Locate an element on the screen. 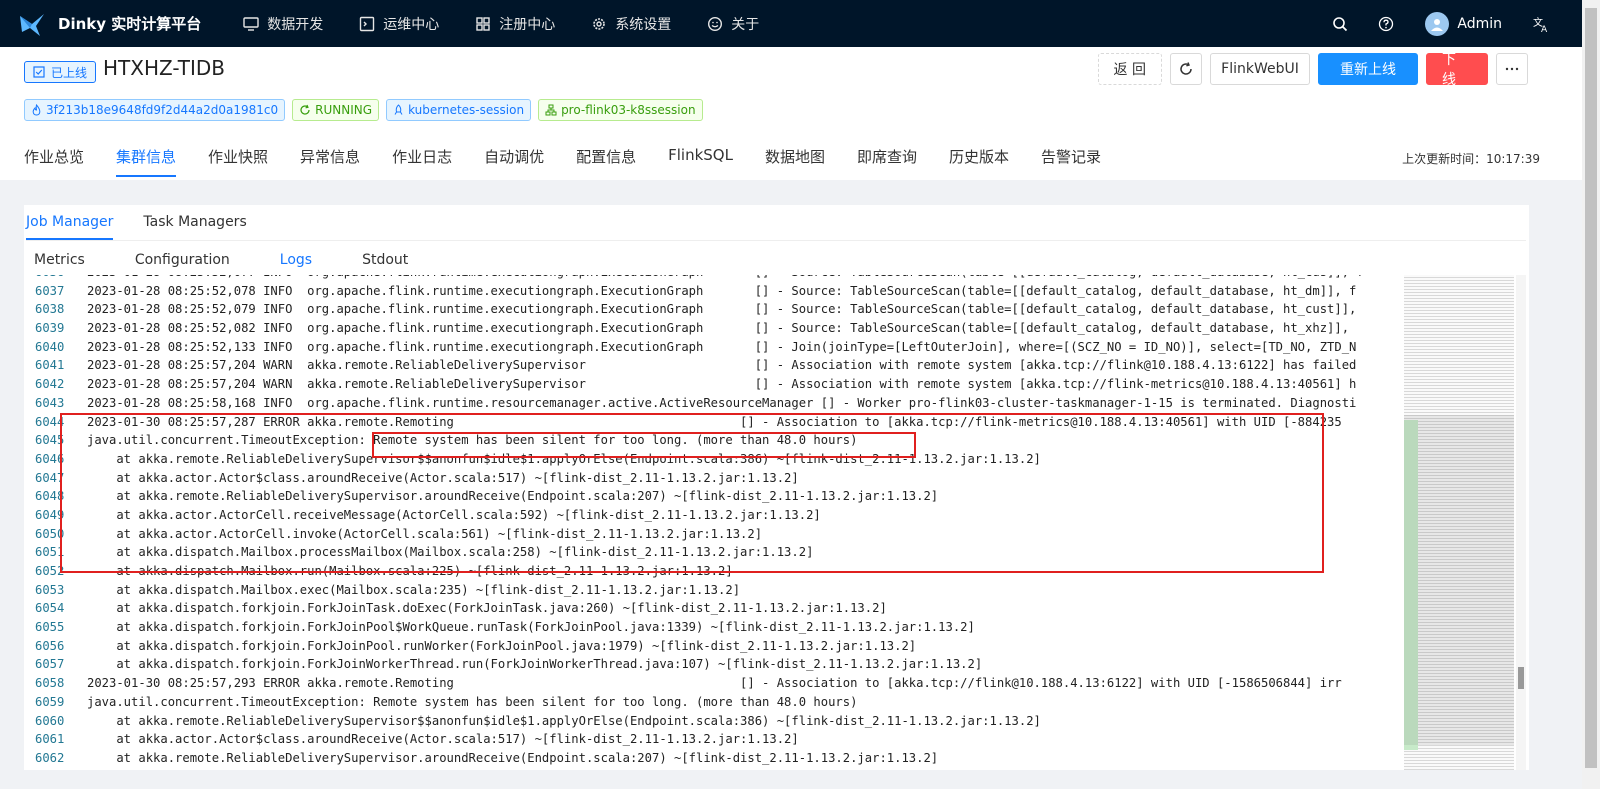 This screenshot has width=1600, height=789. nav-system-settings: 系统设置 is located at coordinates (631, 23).